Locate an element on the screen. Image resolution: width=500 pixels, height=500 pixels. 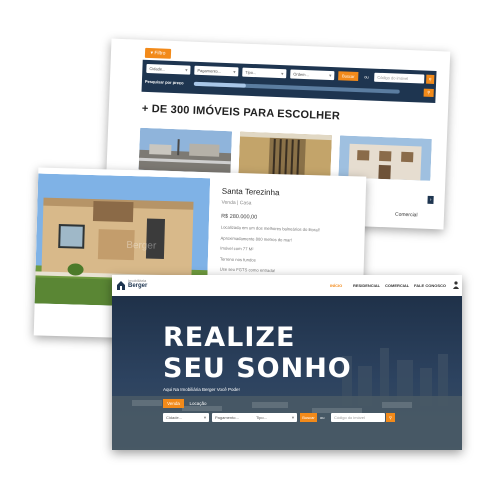
carousel-next-button: › is located at coordinates (430, 200).